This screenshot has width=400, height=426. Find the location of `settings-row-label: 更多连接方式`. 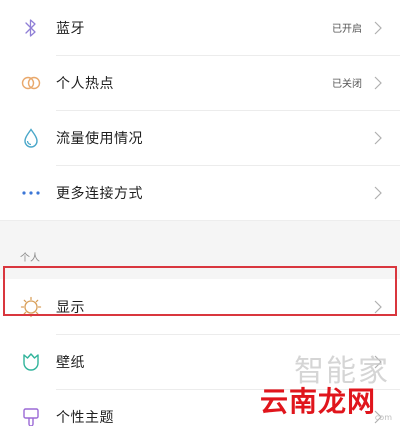

settings-row-label: 更多连接方式 is located at coordinates (99, 193).